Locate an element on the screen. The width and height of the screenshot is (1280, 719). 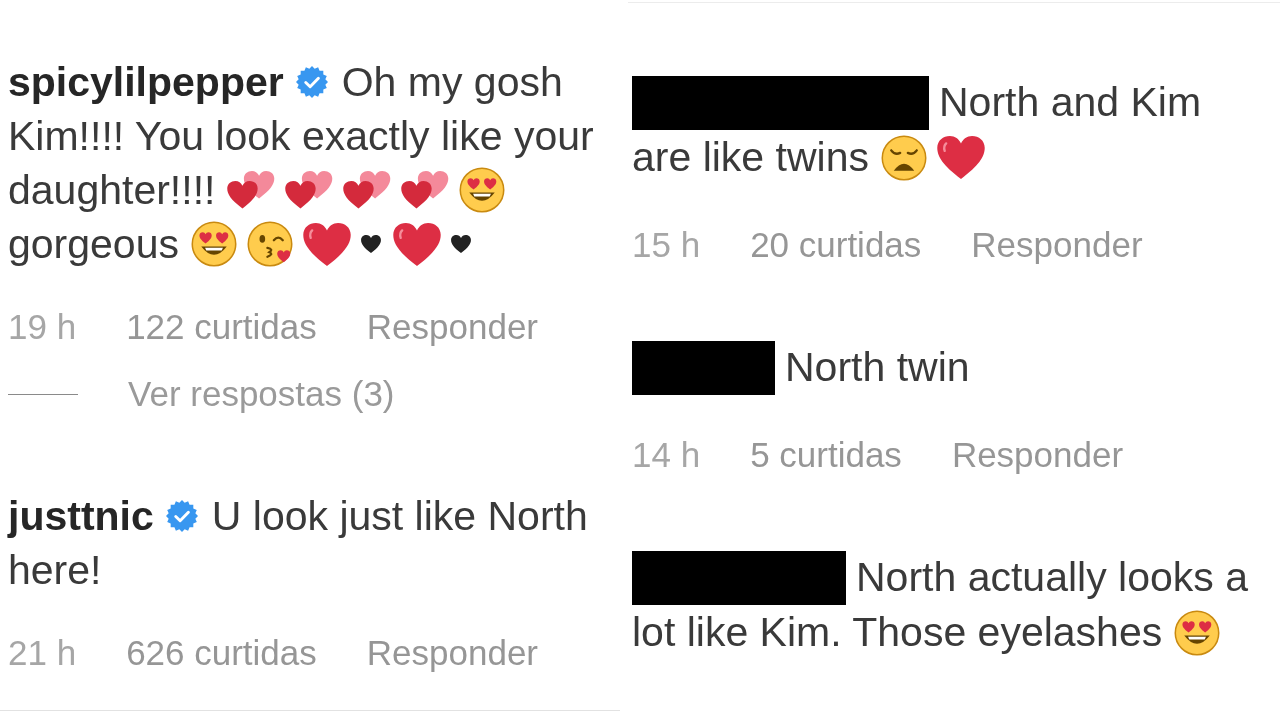
weary-face-emoji-icon is located at coordinates (904, 157).